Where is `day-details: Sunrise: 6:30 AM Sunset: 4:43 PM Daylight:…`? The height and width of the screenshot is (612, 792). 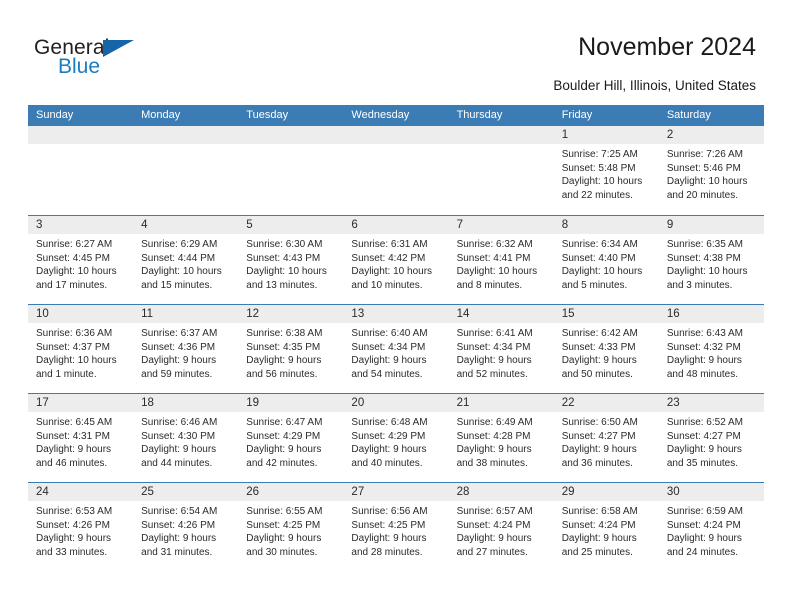
day-details: Sunrise: 6:30 AM Sunset: 4:43 PM Daylight:… is located at coordinates (290, 263).